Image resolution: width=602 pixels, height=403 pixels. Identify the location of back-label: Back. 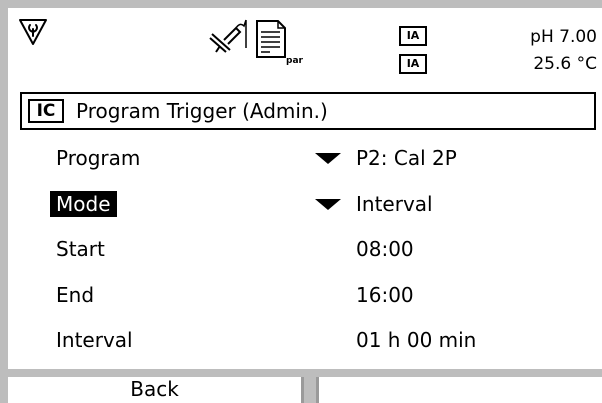
(154, 389).